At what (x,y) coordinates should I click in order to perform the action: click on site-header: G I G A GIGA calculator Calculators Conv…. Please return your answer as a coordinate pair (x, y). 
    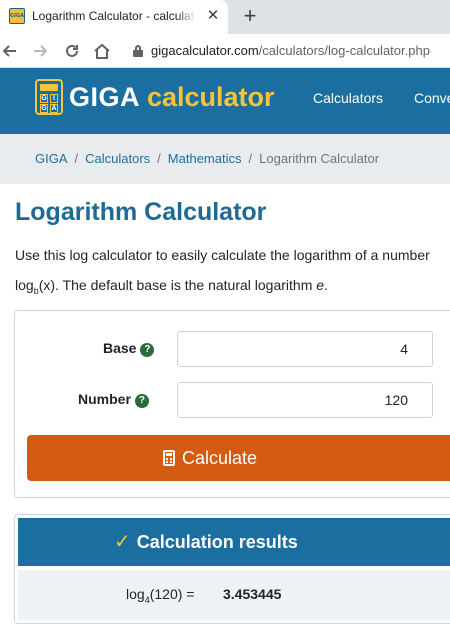
    Looking at the image, I should click on (225, 101).